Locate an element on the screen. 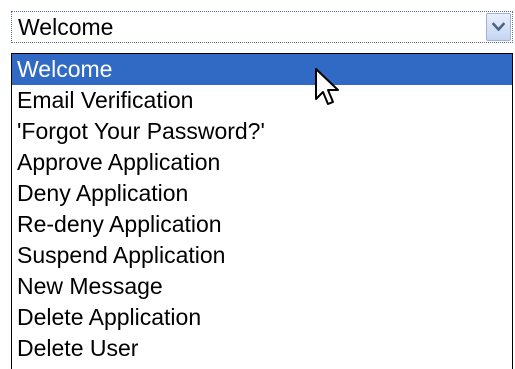 This screenshot has height=369, width=515. dropdown-option: Re-deny Application is located at coordinates (262, 224).